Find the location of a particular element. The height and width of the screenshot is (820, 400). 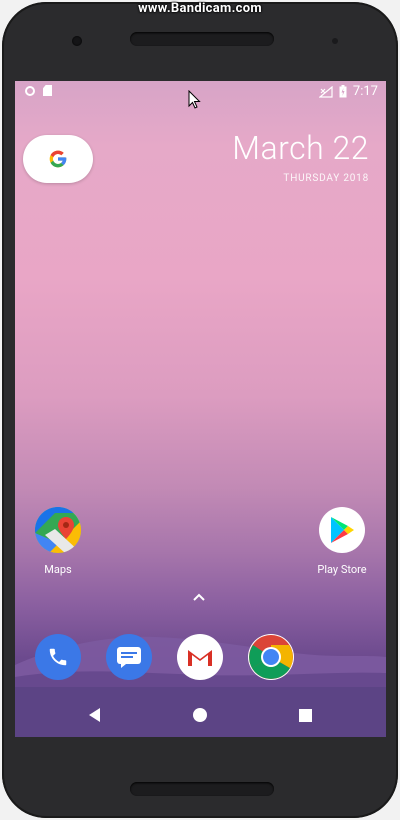

app-maps: Maps is located at coordinates (58, 541).